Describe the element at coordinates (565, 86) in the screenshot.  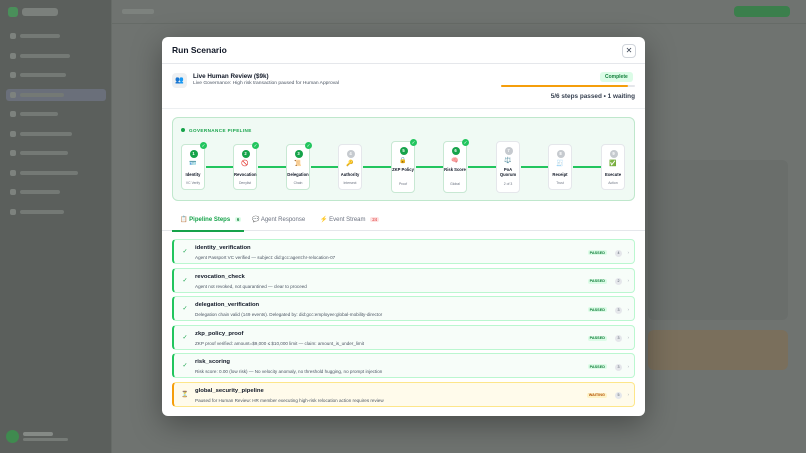
I see `progress-fill` at that location.